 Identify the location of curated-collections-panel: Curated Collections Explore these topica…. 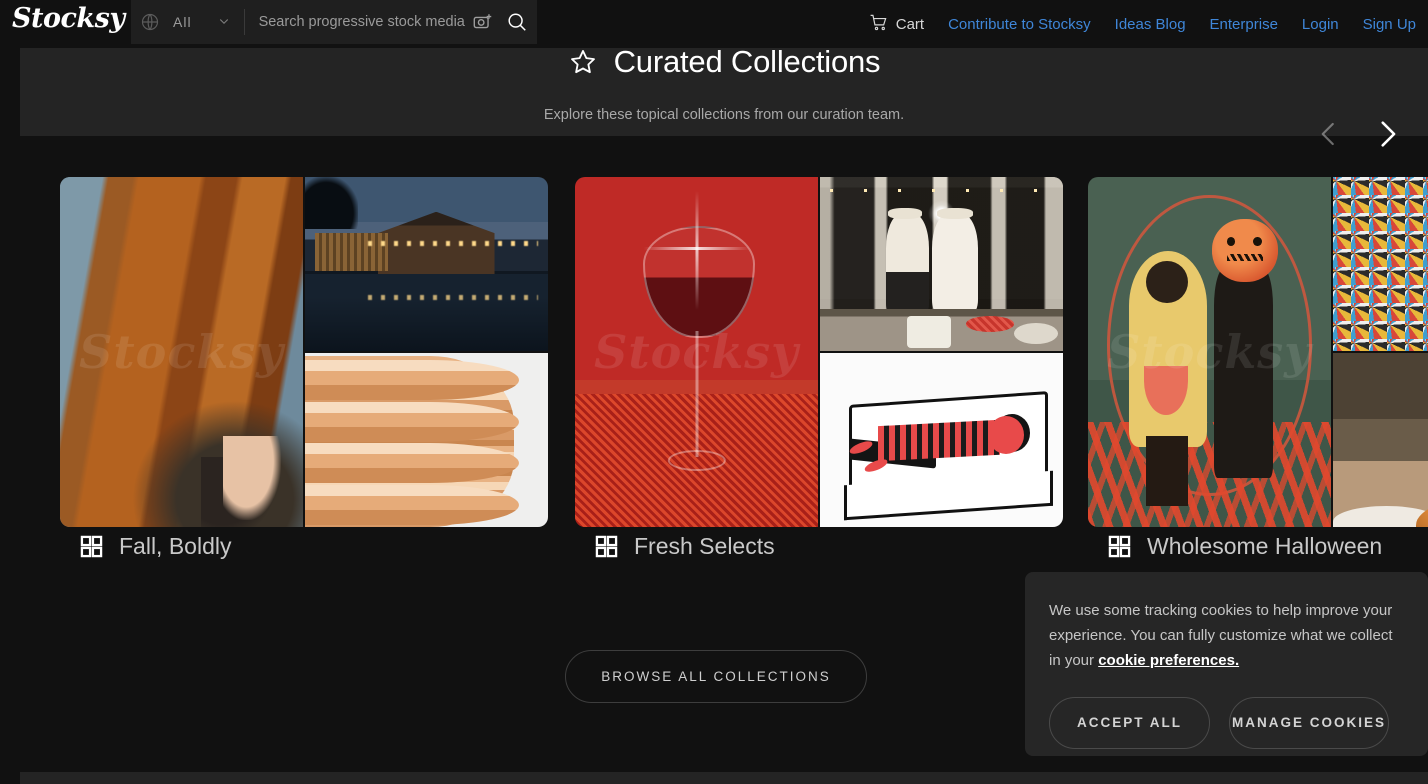
(724, 91).